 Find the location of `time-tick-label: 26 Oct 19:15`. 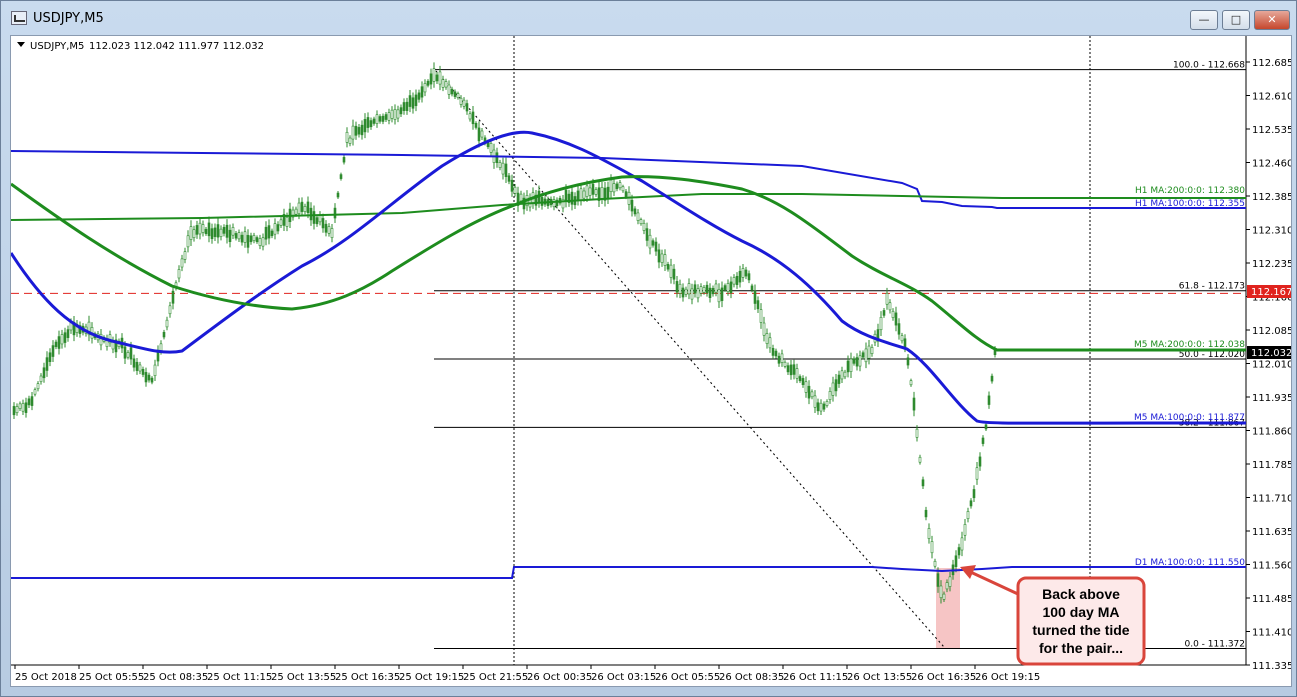

time-tick-label: 26 Oct 19:15 is located at coordinates (1007, 677).